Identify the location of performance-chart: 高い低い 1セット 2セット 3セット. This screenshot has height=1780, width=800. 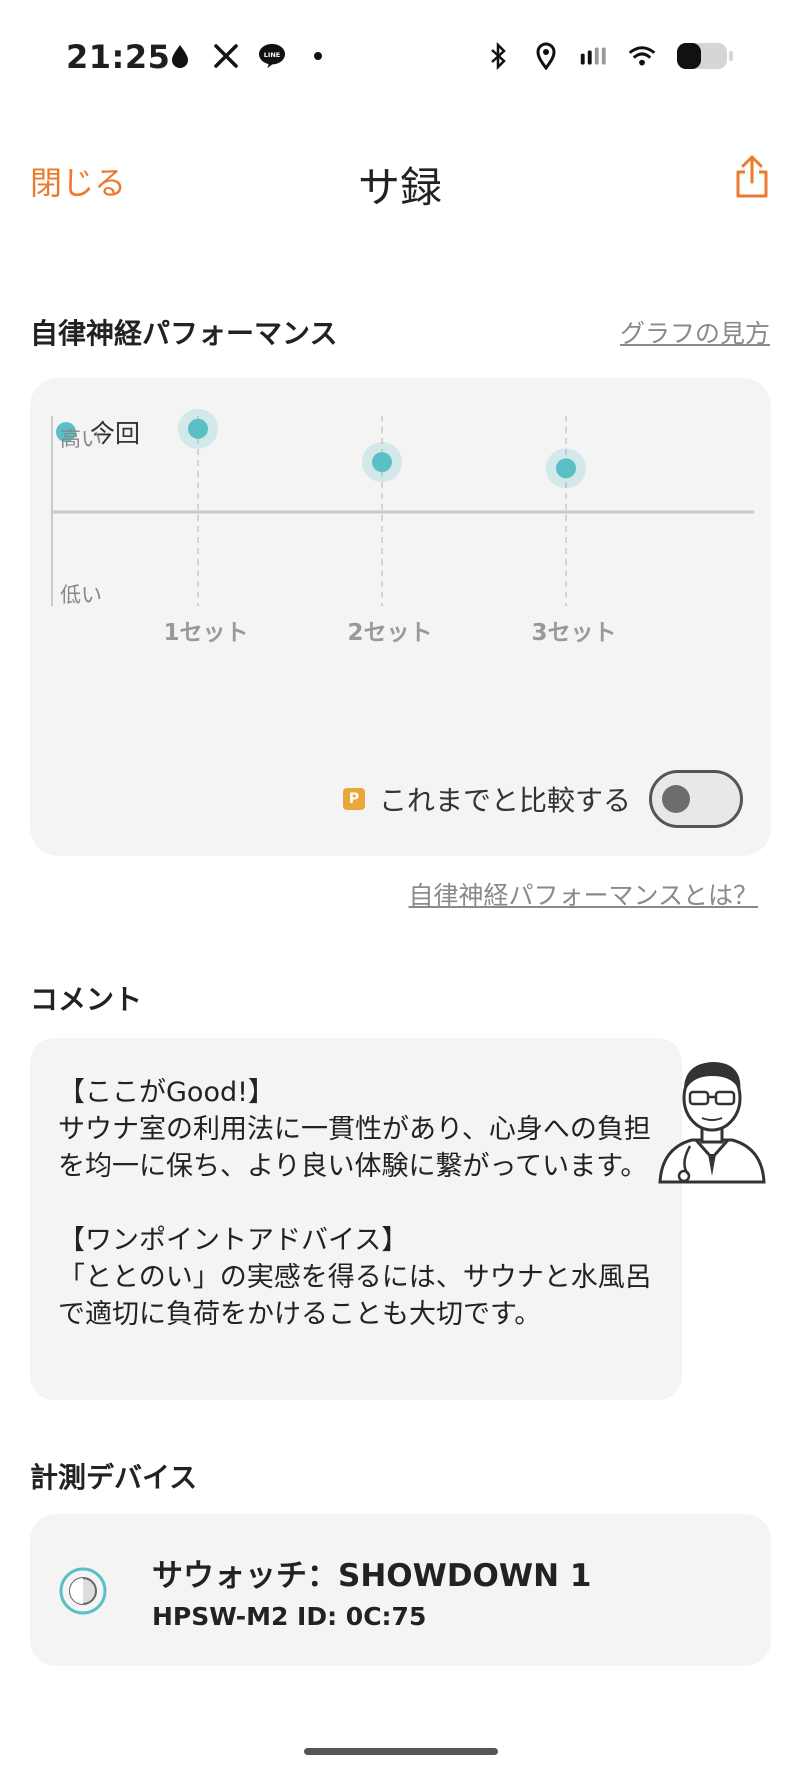
(402, 527).